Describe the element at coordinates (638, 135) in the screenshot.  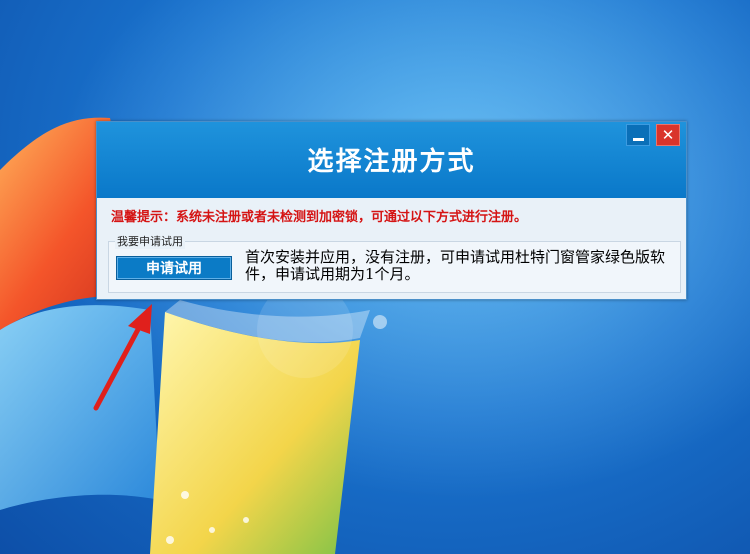
I see `minimize-button` at that location.